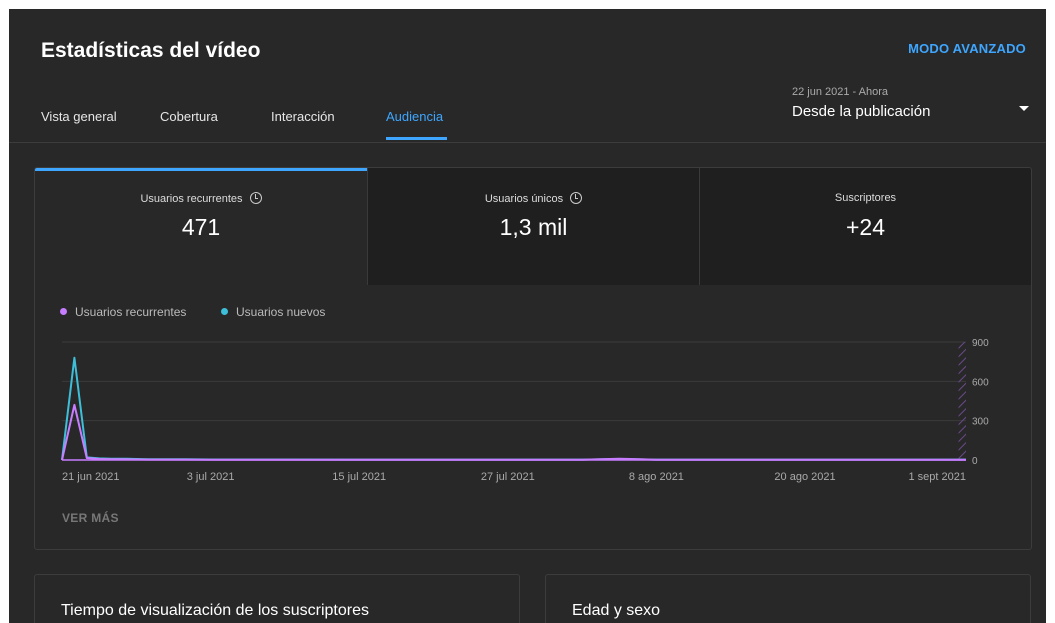  What do you see at coordinates (962, 401) in the screenshot?
I see `partial-period-area` at bounding box center [962, 401].